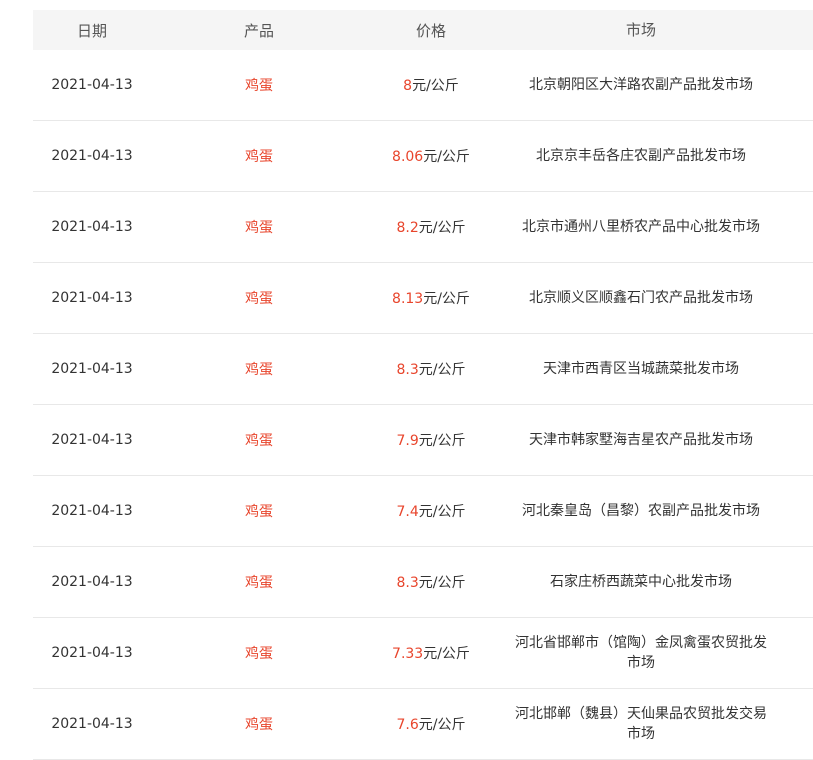  I want to click on table-row: 2021-04-13 鸡蛋 8.06元/公斤 北京京丰岳各庄农副产品批发市场, so click(423, 156).